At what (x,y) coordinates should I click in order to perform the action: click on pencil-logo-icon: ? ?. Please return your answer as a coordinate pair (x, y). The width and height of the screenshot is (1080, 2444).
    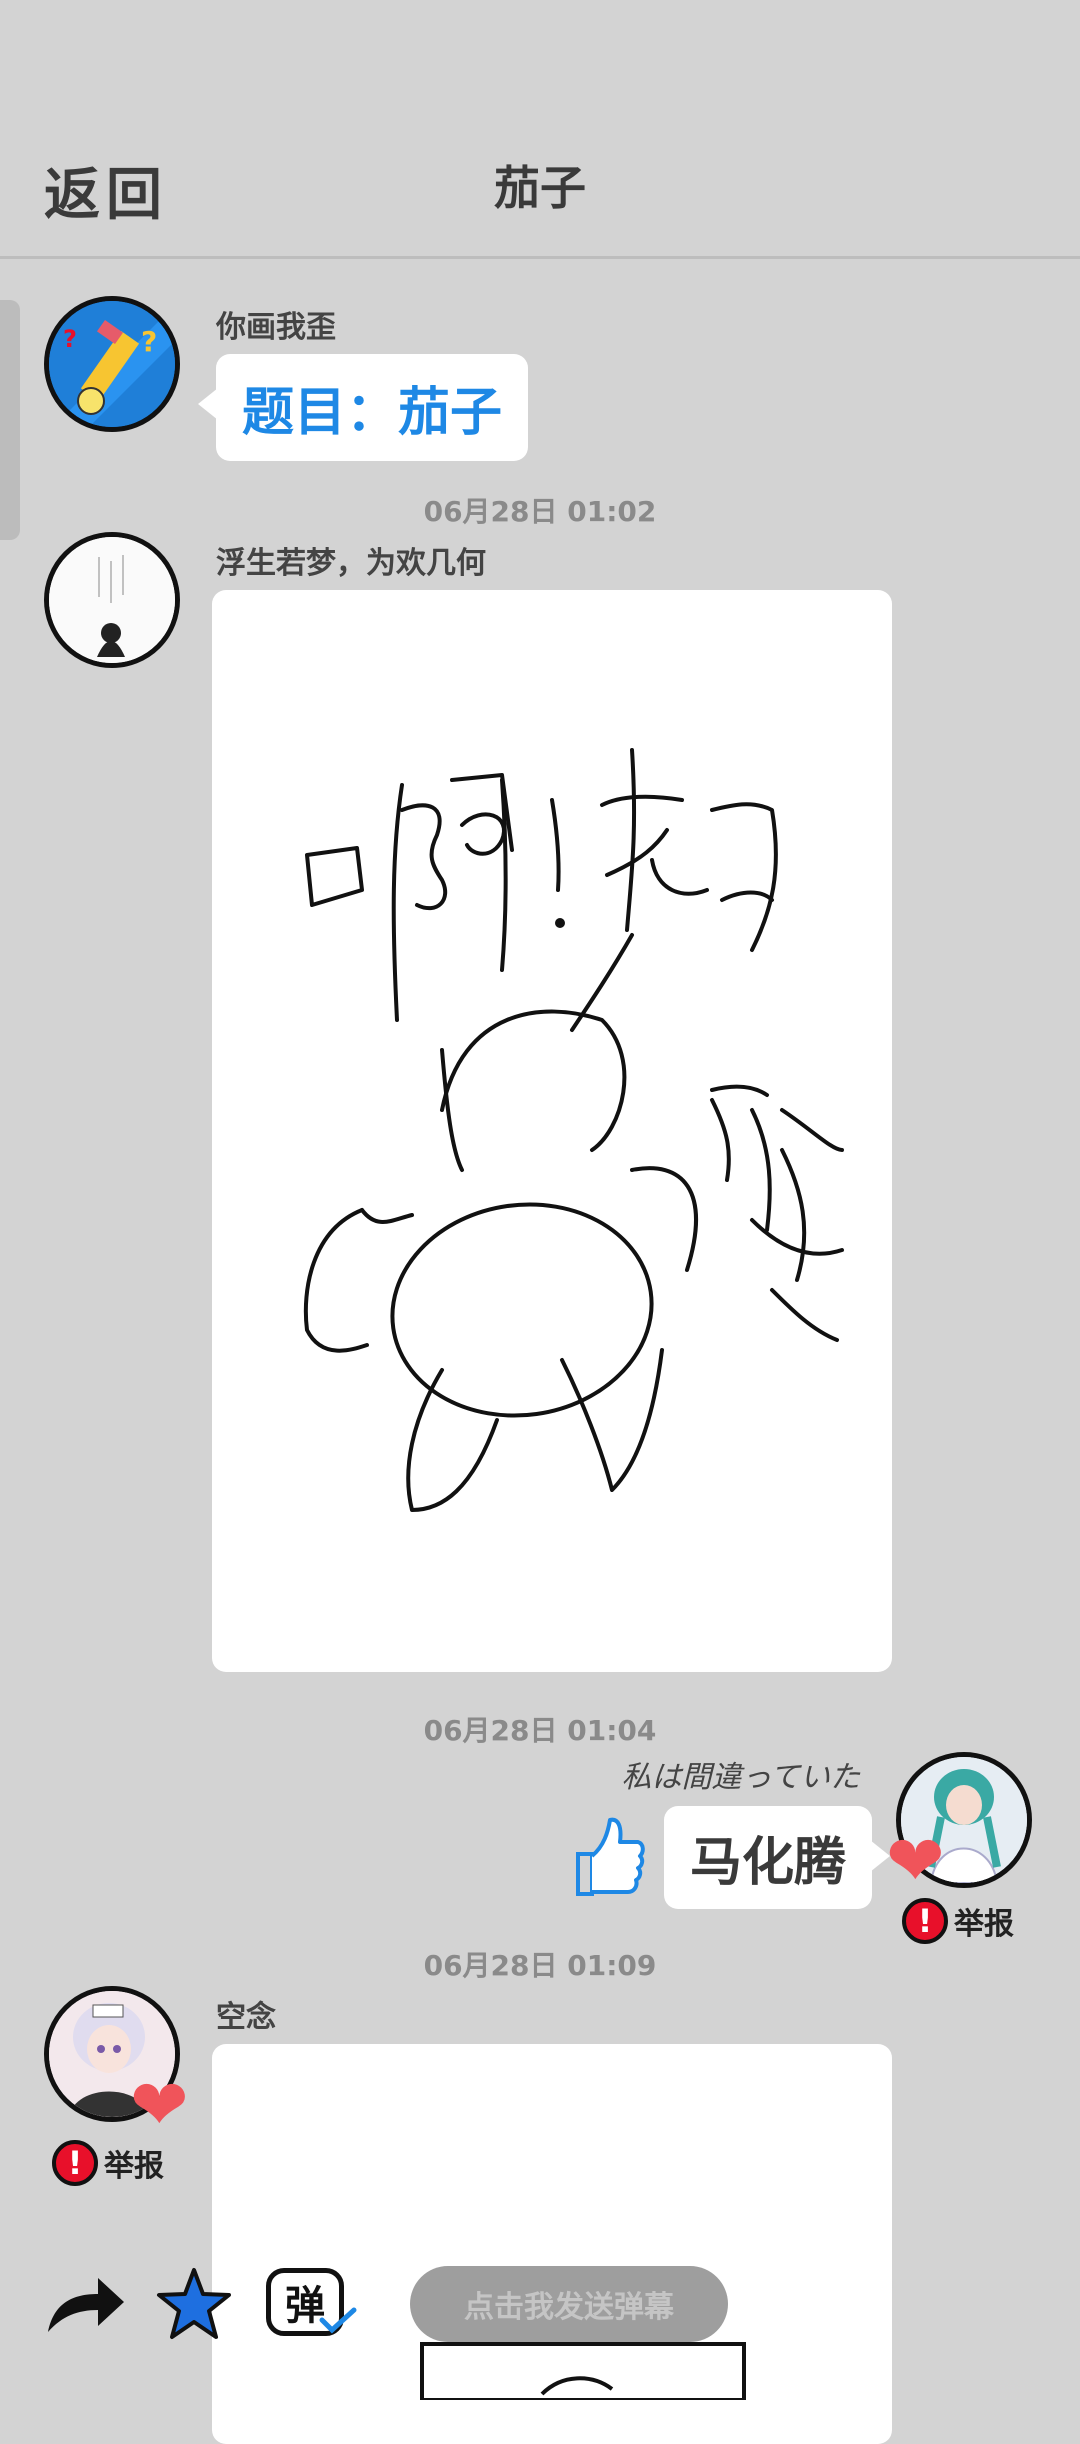
    Looking at the image, I should click on (112, 364).